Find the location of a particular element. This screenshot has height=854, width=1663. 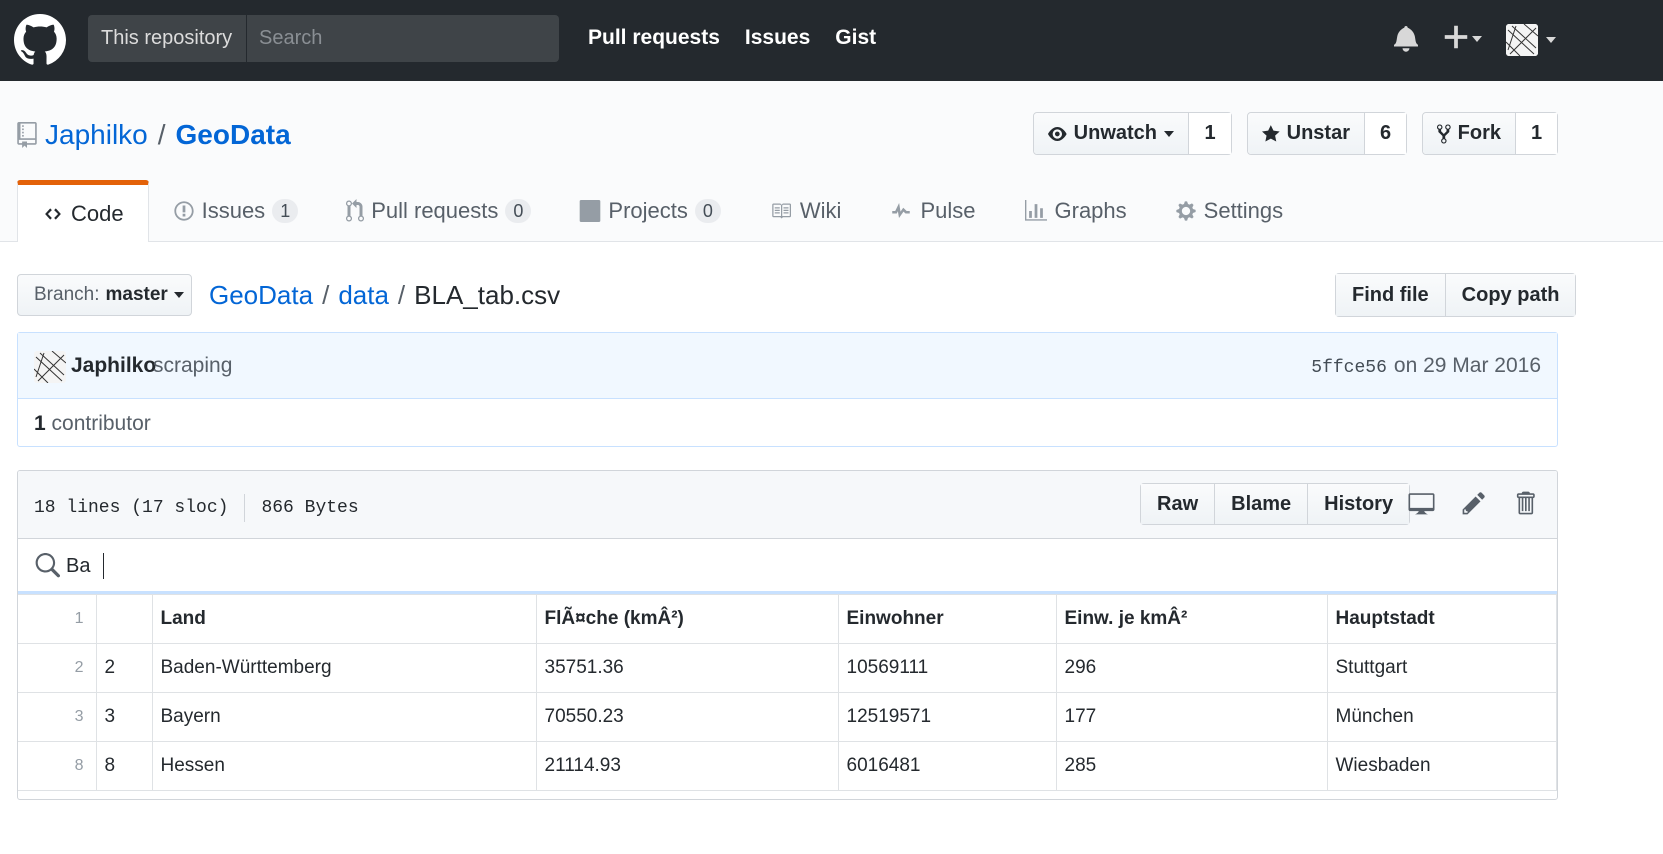

tab-settings: Settings is located at coordinates (1229, 211).